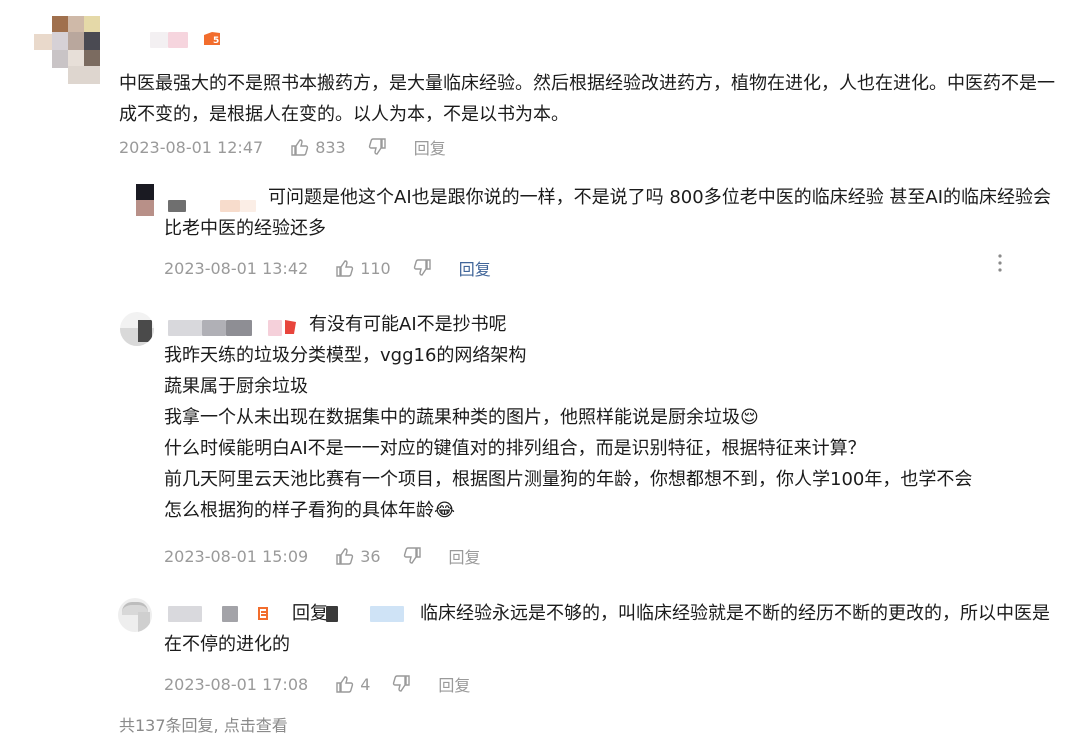 Image resolution: width=1080 pixels, height=746 pixels. I want to click on like-button: 833, so click(317, 147).